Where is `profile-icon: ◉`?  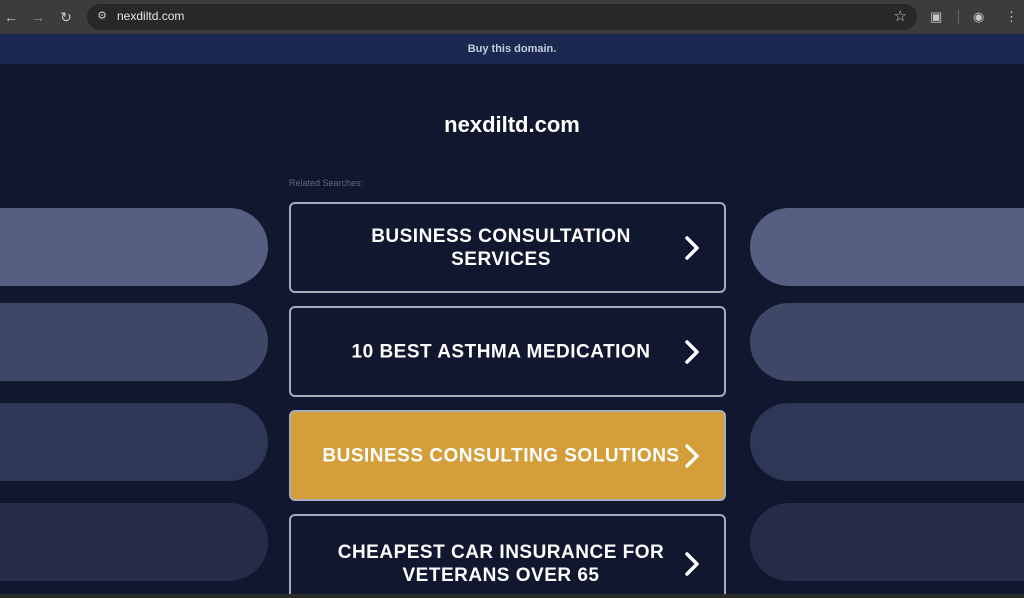
profile-icon: ◉ is located at coordinates (978, 17).